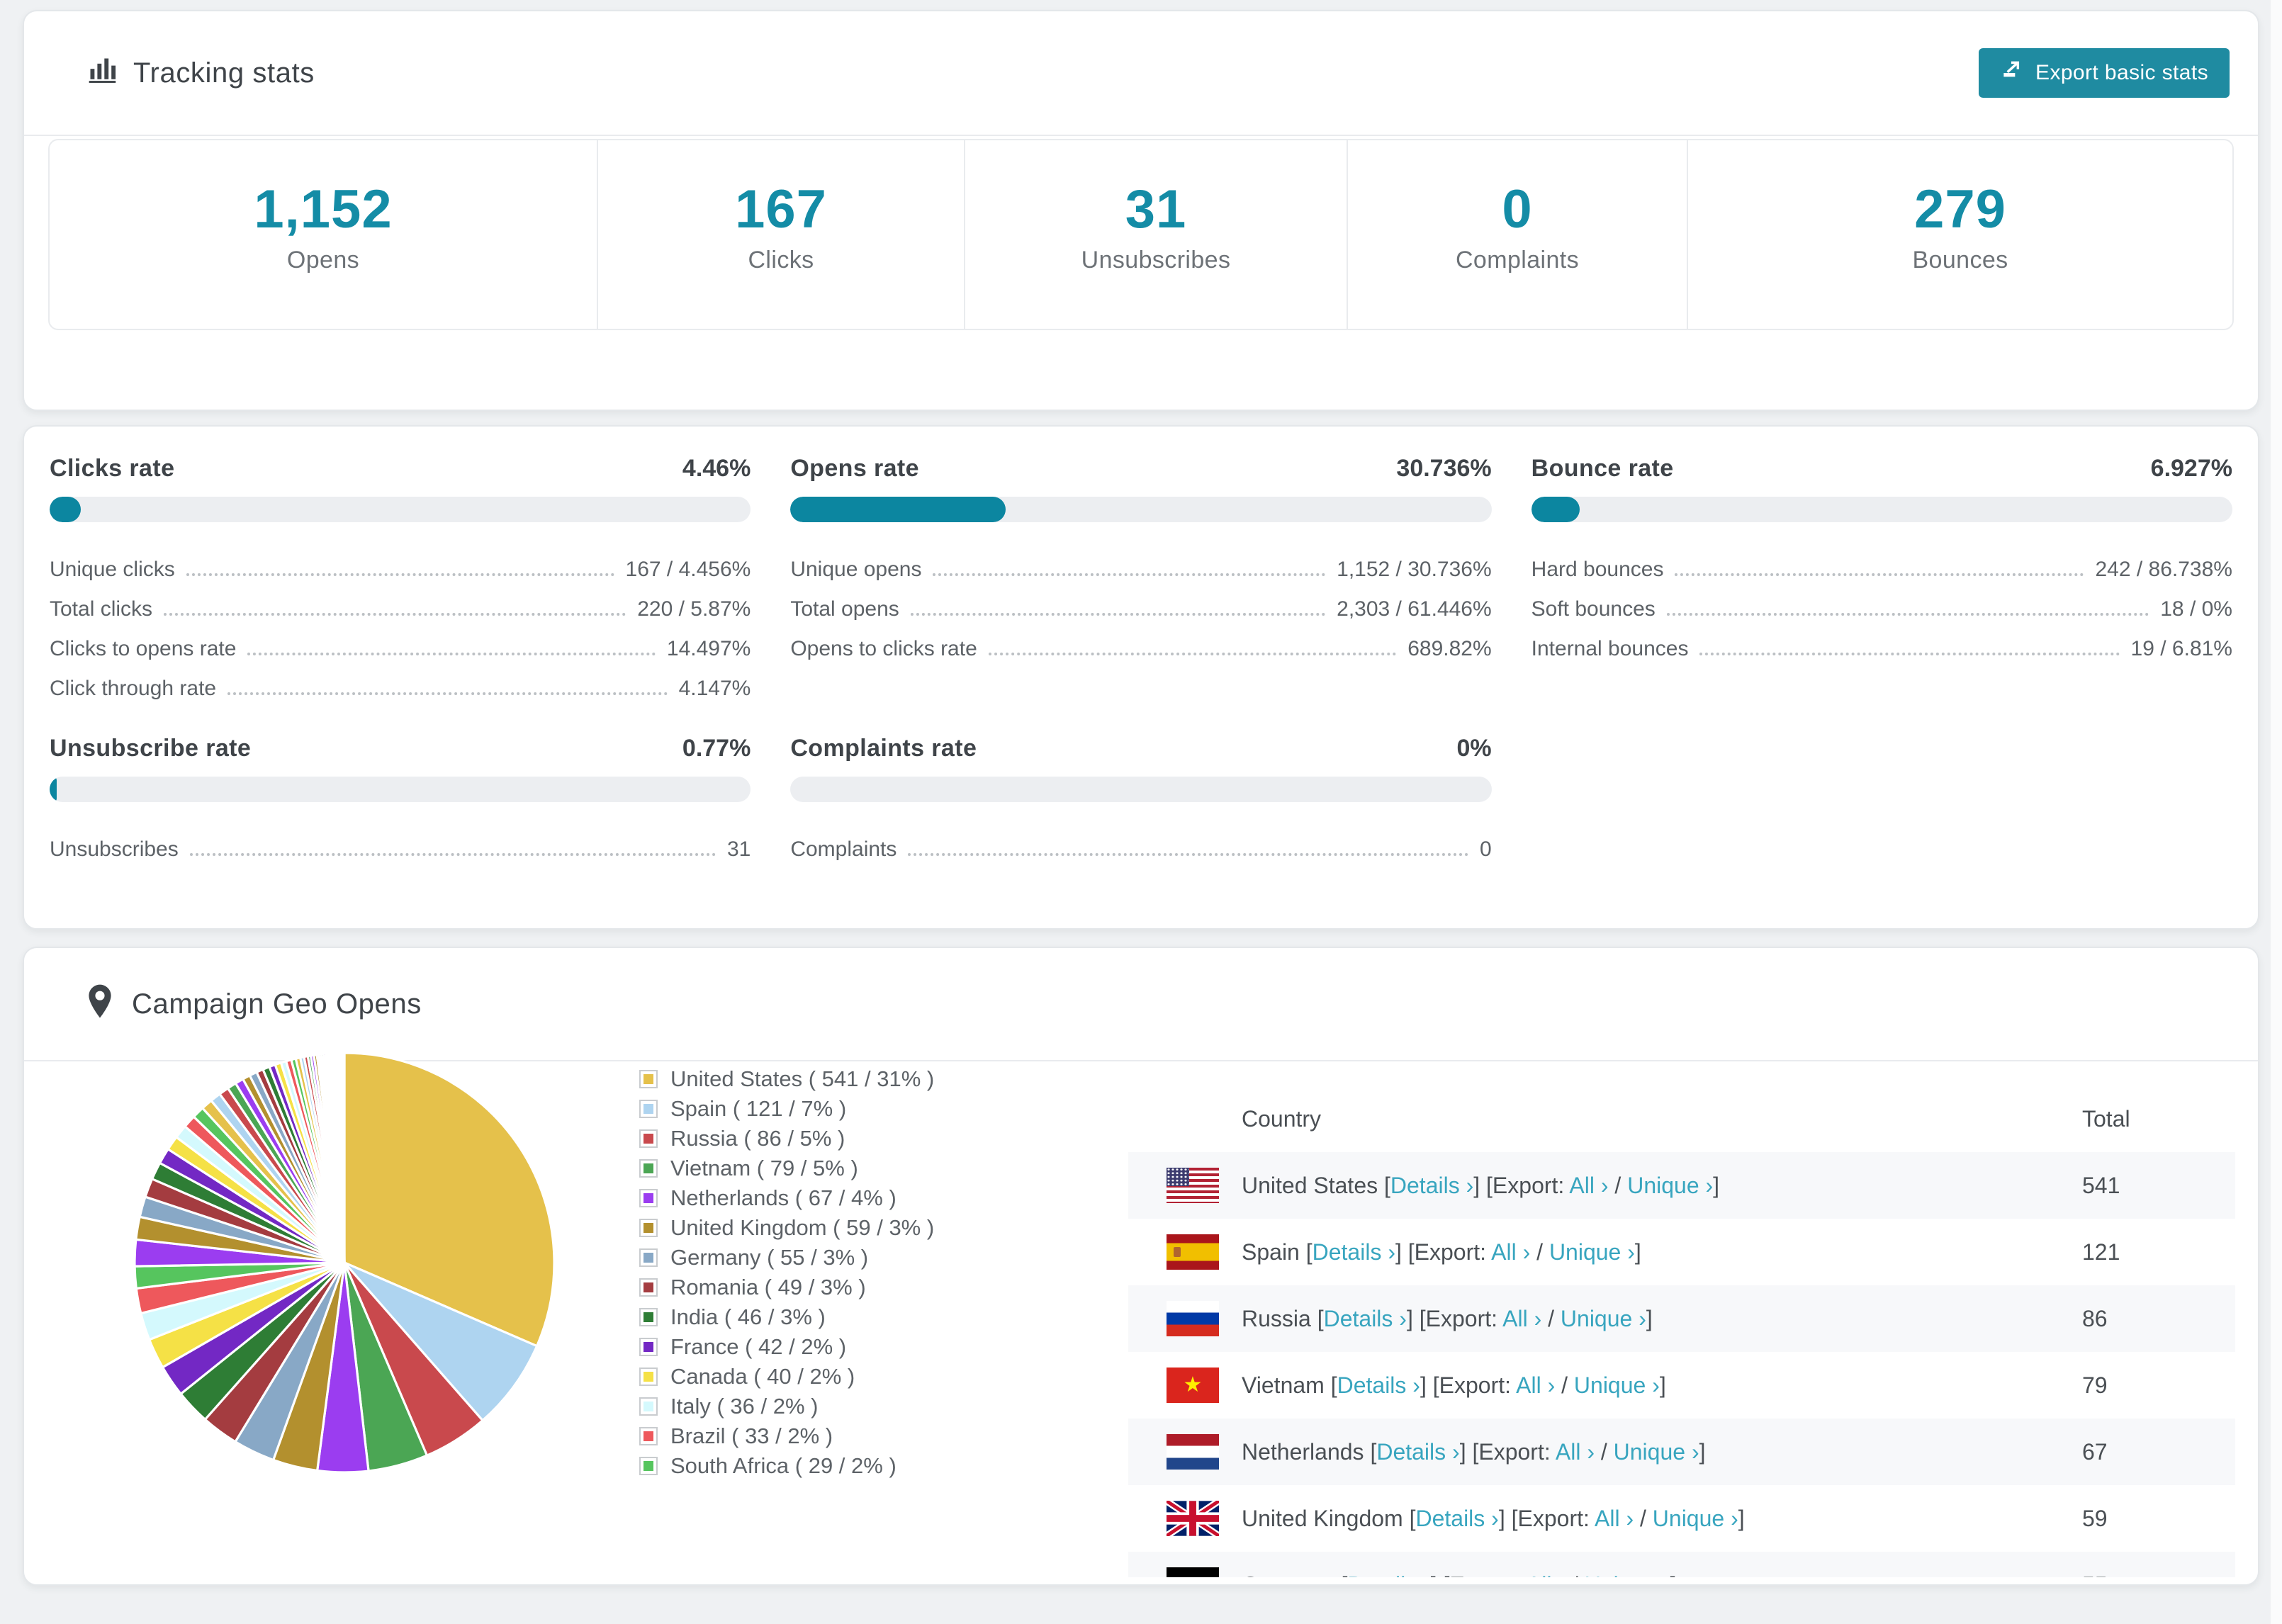 This screenshot has height=1624, width=2282. I want to click on rate-stat-row: Total clicks 220 / 5.87%, so click(400, 601).